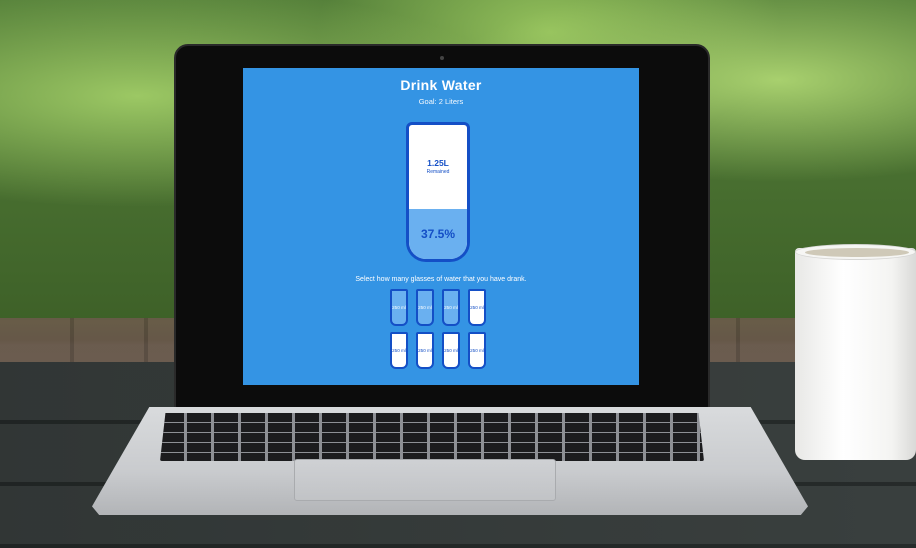  What do you see at coordinates (438, 163) in the screenshot?
I see `remained-amount: 1.25L` at bounding box center [438, 163].